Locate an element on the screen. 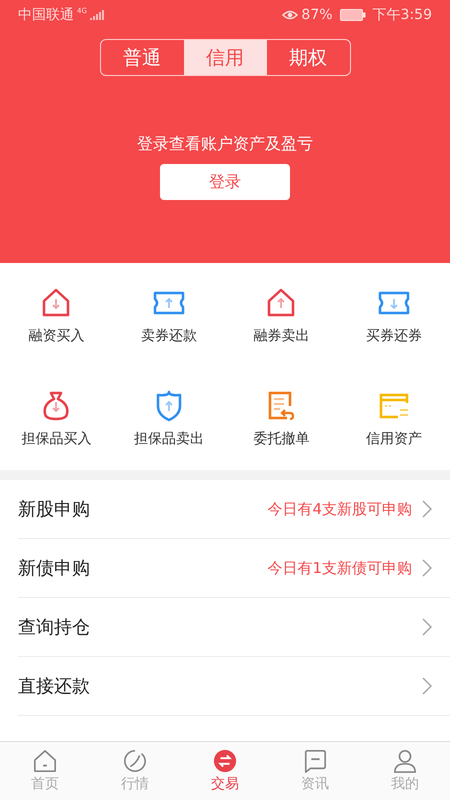  nav-tab: 交易 is located at coordinates (225, 771).